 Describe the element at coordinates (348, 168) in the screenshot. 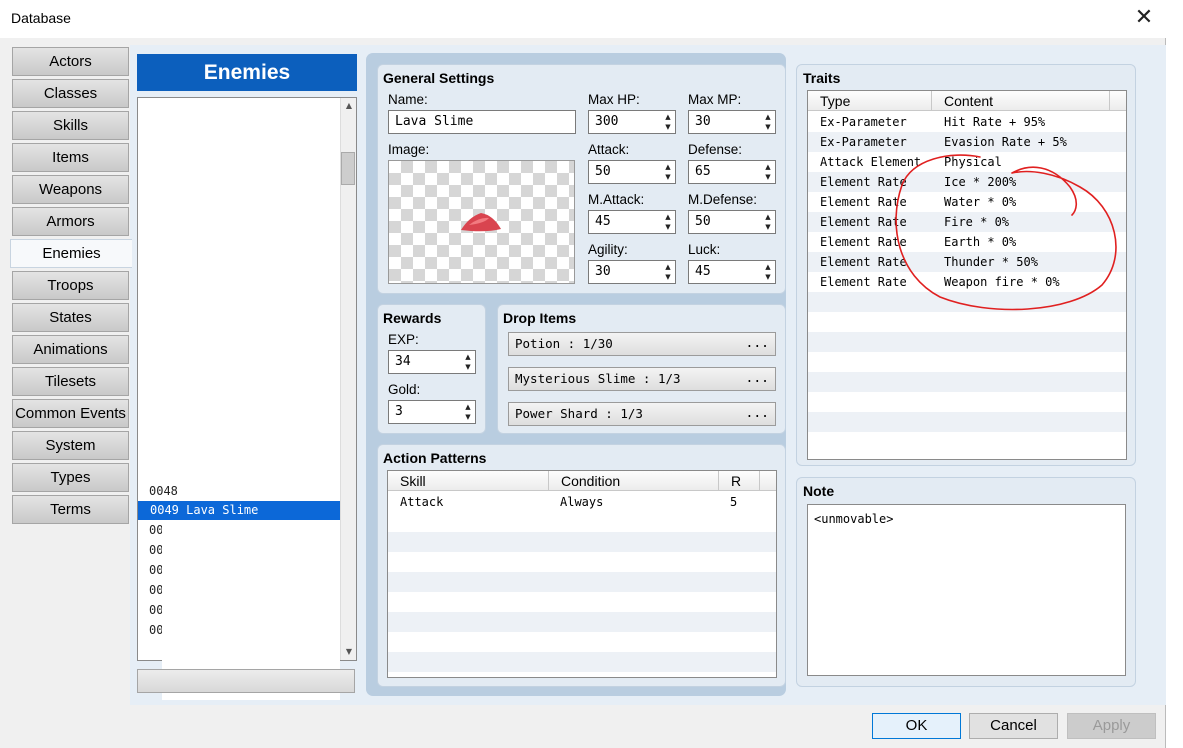

I see `scrollbar-thumb` at that location.